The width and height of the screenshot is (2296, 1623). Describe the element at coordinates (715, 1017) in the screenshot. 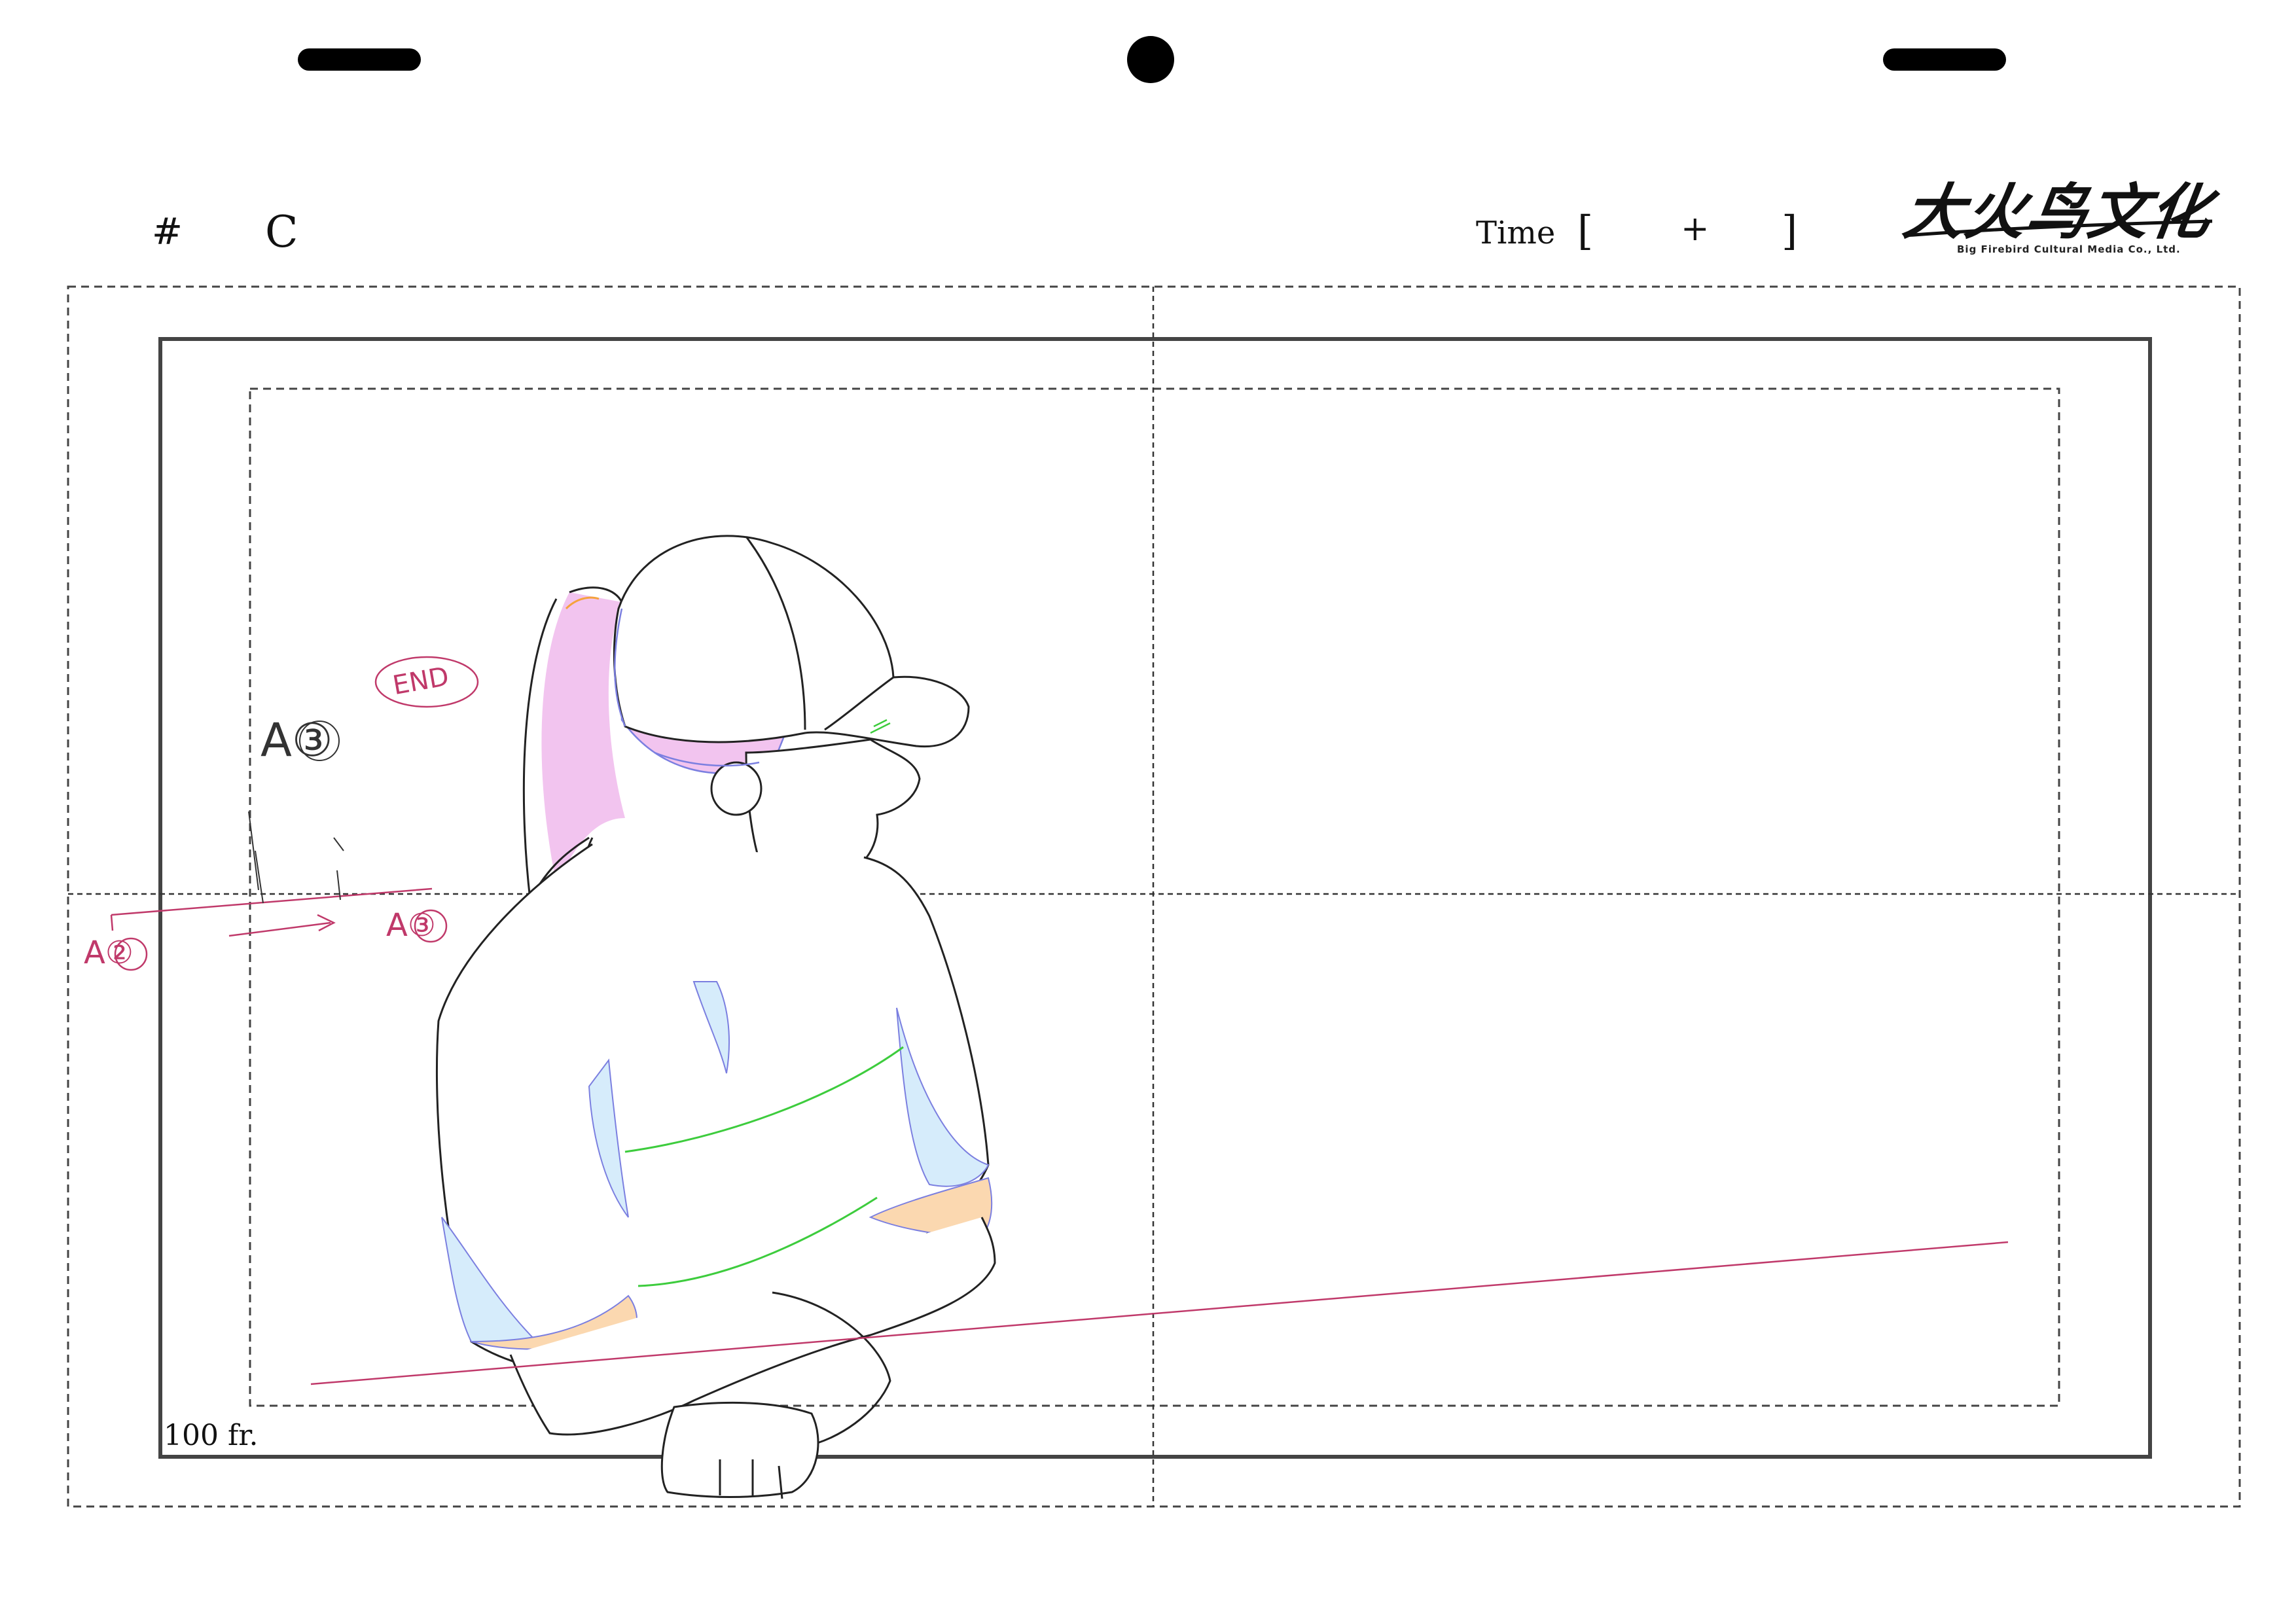

I see `character-drawing` at that location.